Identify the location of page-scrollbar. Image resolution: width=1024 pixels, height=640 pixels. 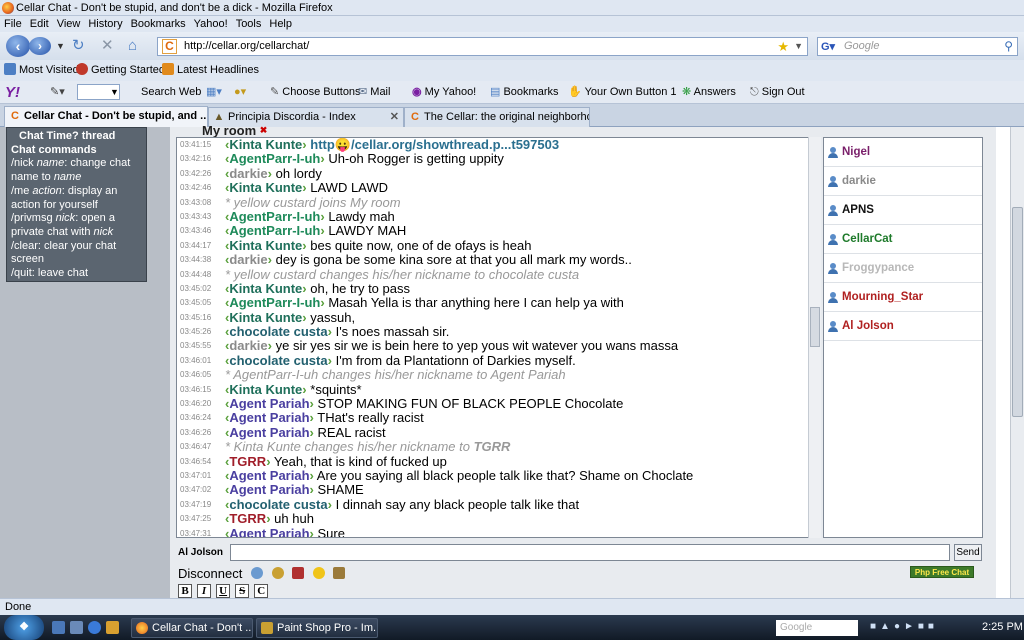
(1017, 362).